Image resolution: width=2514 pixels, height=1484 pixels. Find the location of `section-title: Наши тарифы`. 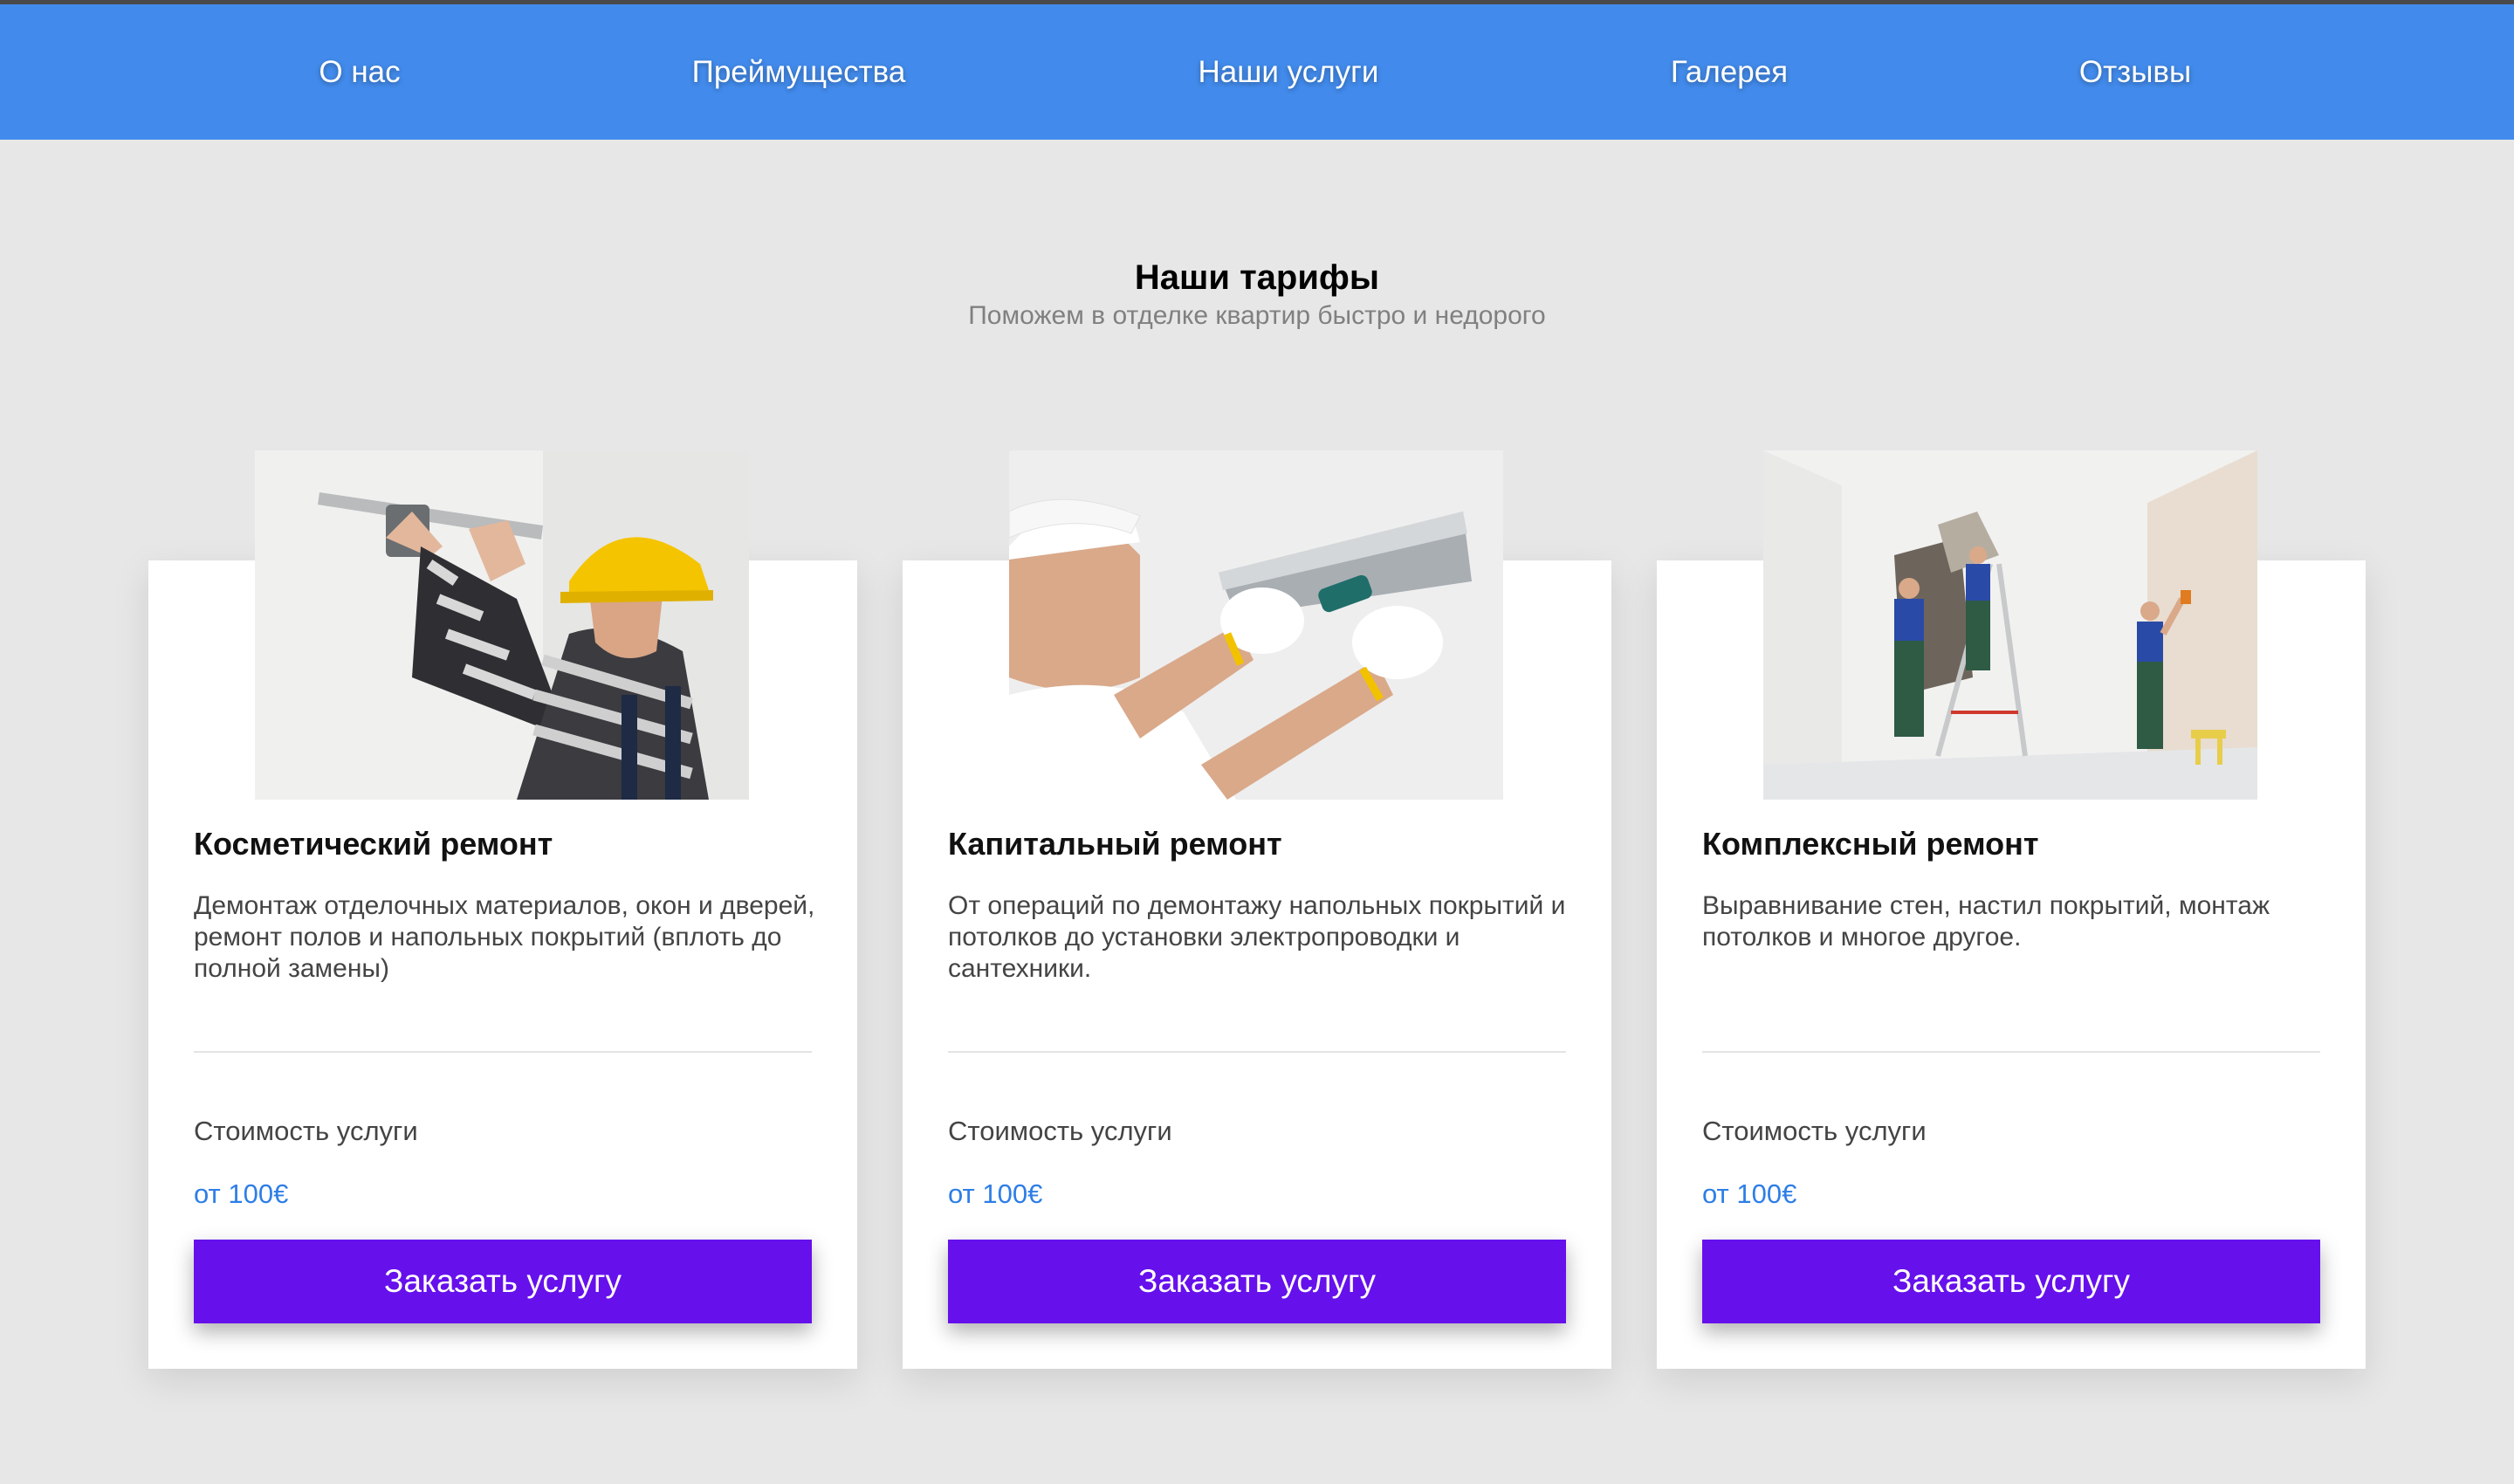

section-title: Наши тарифы is located at coordinates (1257, 277).